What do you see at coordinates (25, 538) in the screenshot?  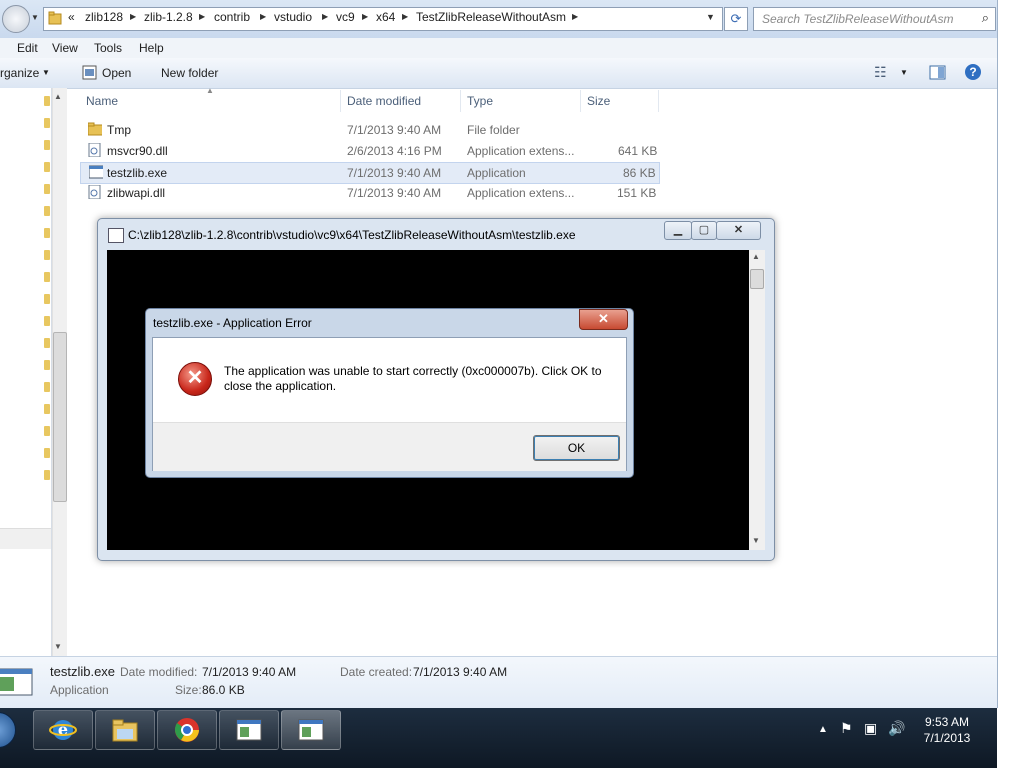 I see `nav-horizontal-scrollbar` at bounding box center [25, 538].